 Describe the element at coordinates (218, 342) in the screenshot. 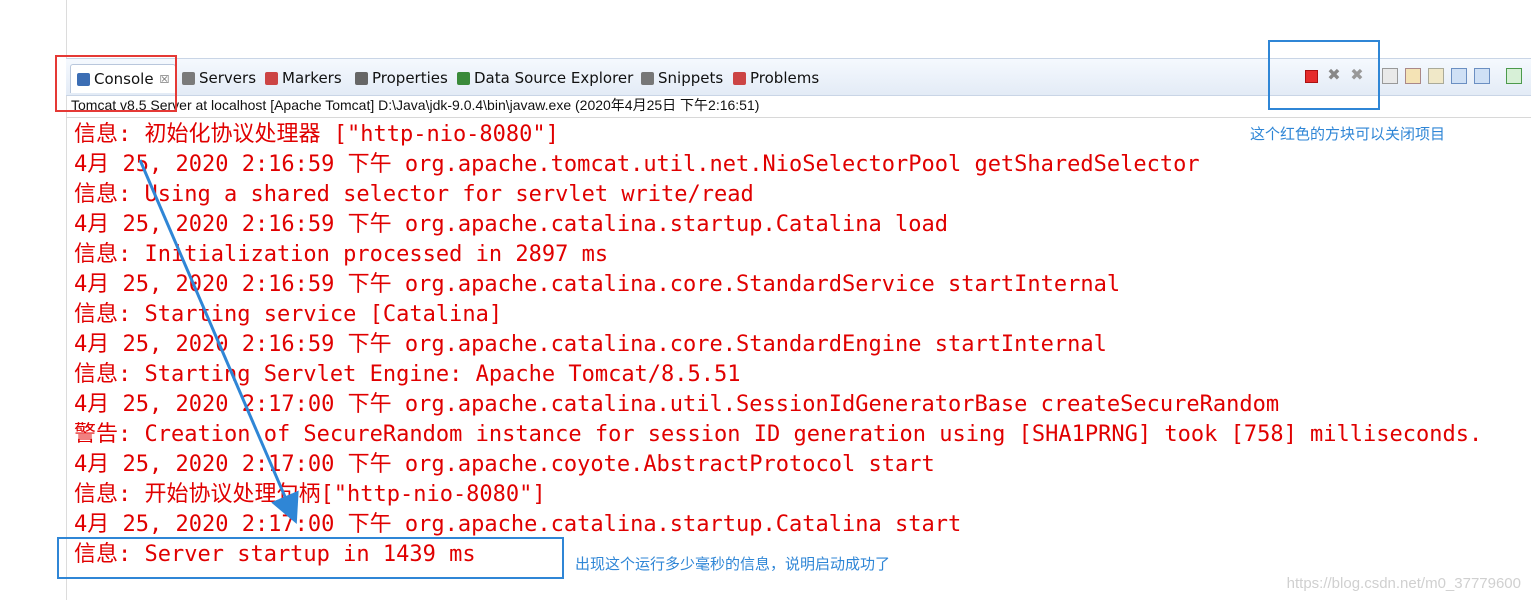

I see `annotation-arrow` at that location.